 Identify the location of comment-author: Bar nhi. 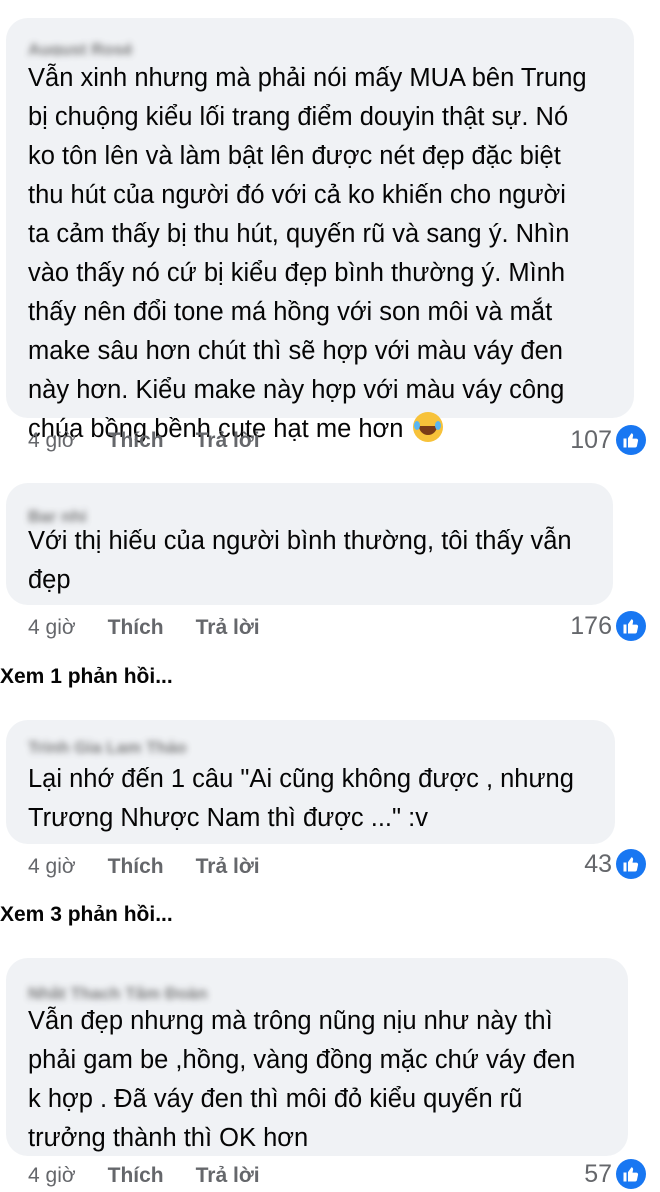
(57, 515).